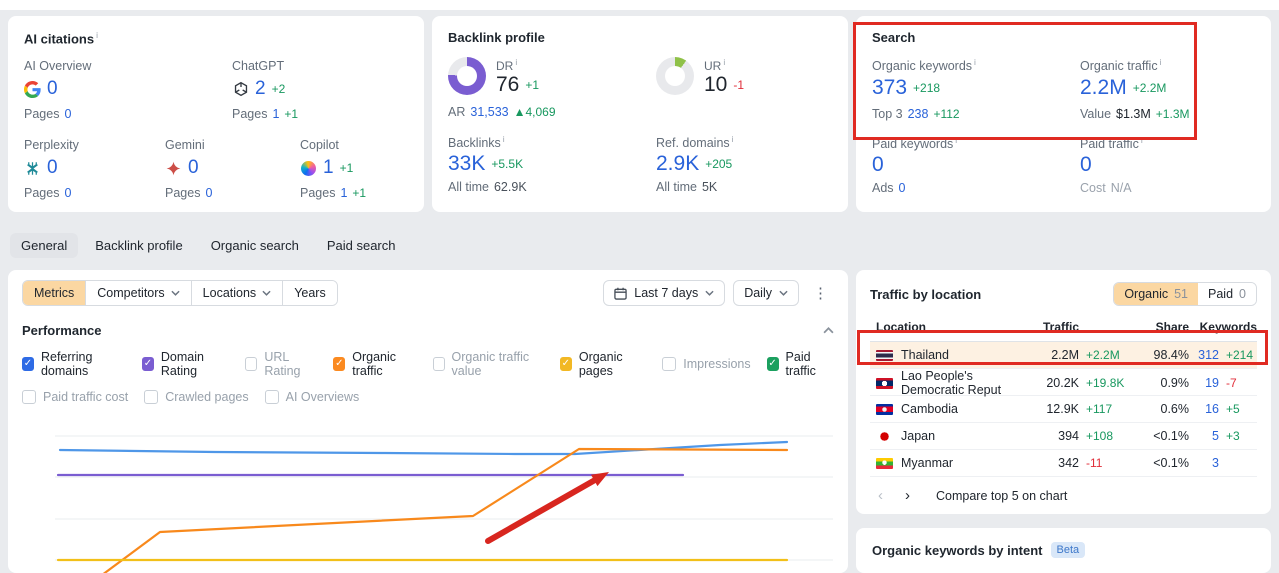 Image resolution: width=1279 pixels, height=573 pixels. I want to click on location-name: Japan, so click(918, 436).